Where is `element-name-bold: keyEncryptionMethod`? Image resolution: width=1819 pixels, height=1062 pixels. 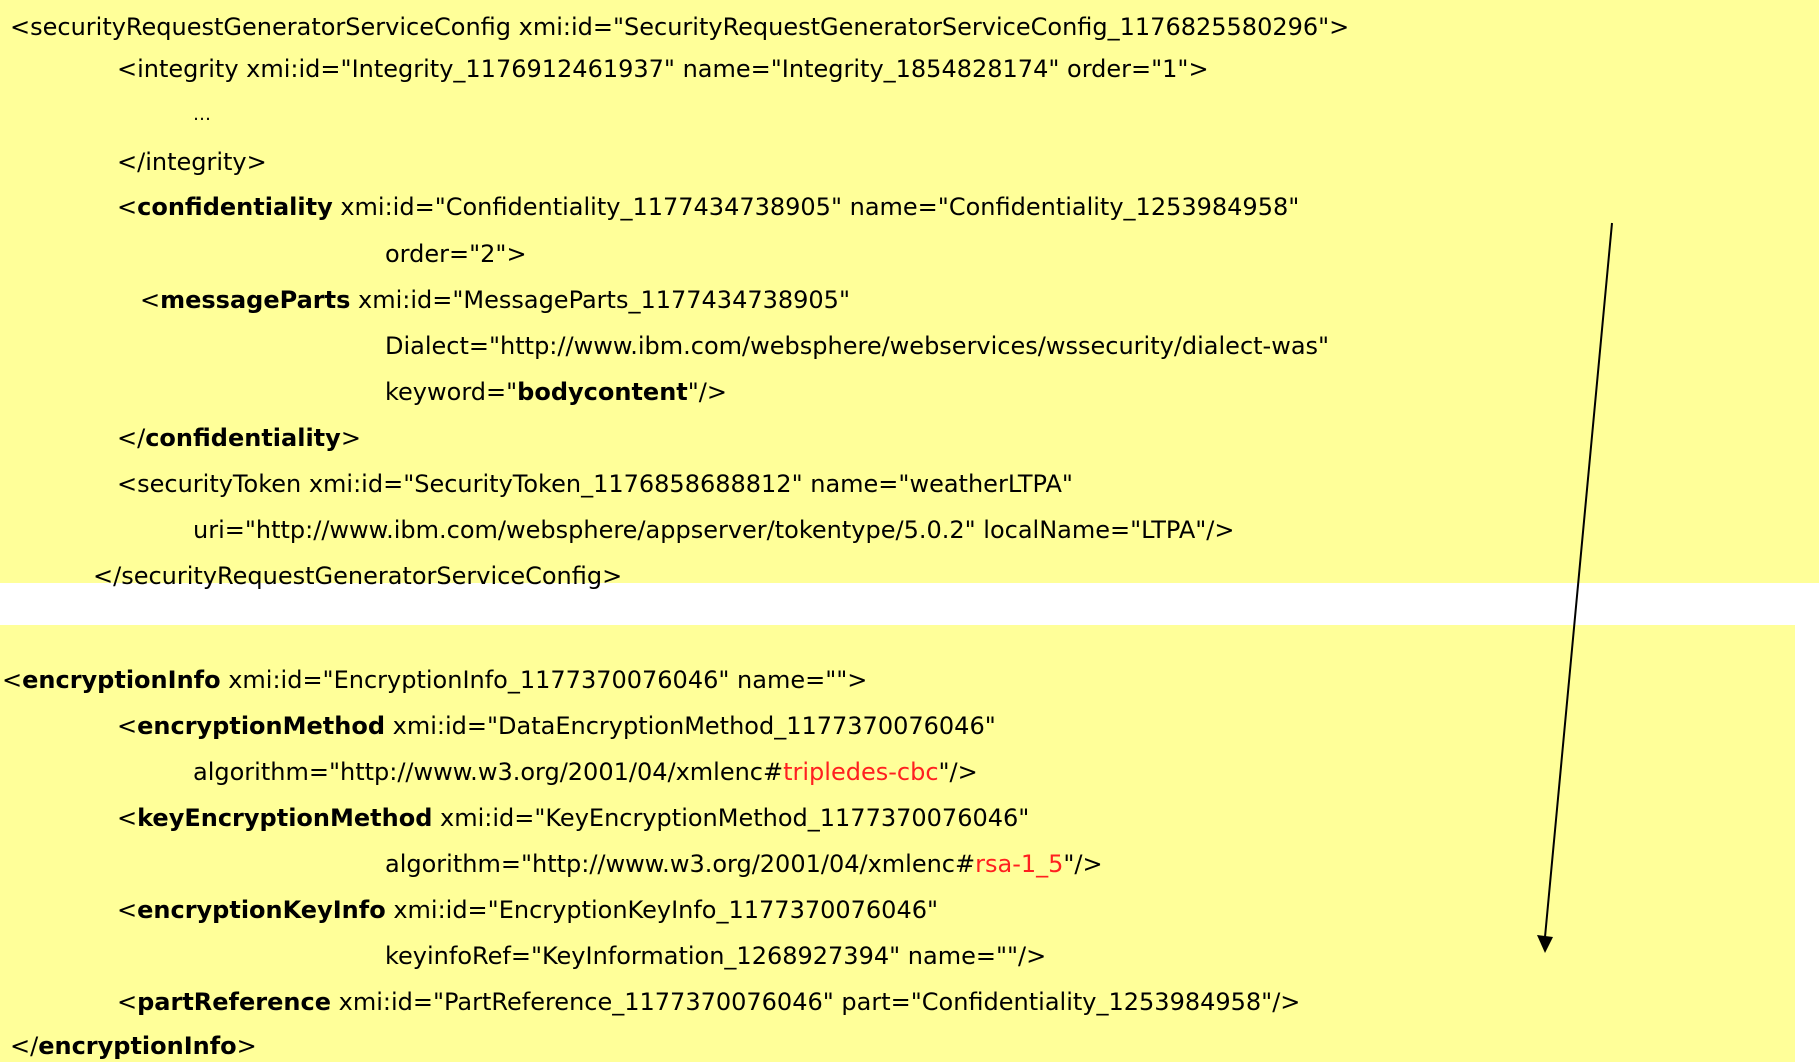
element-name-bold: keyEncryptionMethod is located at coordinates (285, 818).